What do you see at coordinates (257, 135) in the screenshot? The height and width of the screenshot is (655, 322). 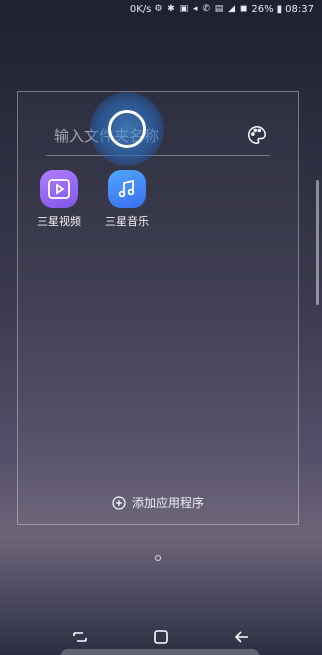 I see `palette-icon` at bounding box center [257, 135].